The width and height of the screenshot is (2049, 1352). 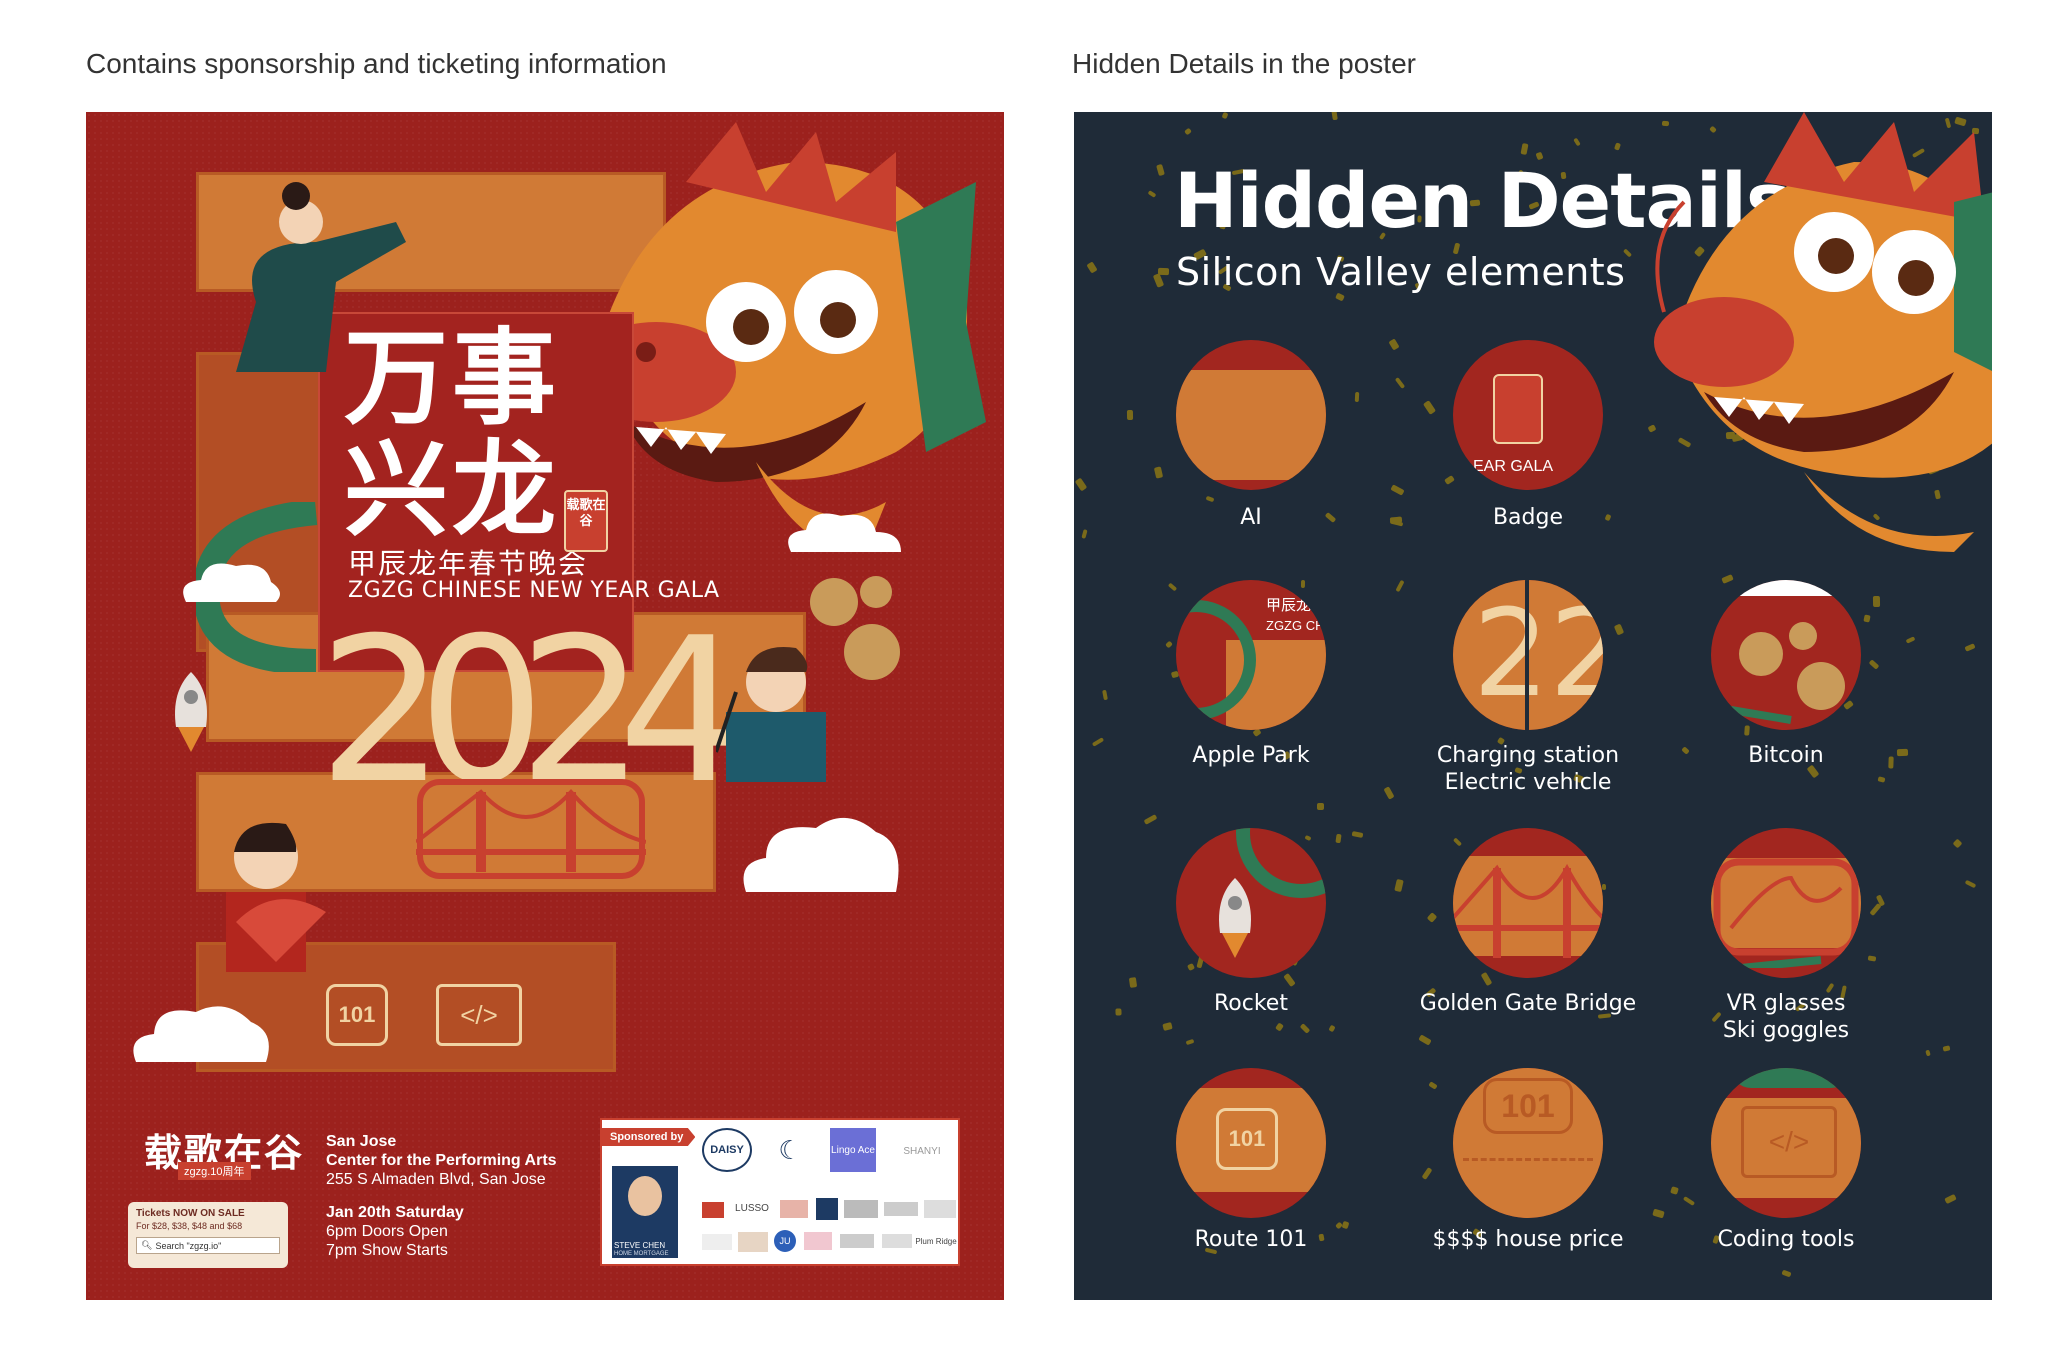 I want to click on rocket-icon, so click(x=1235, y=918).